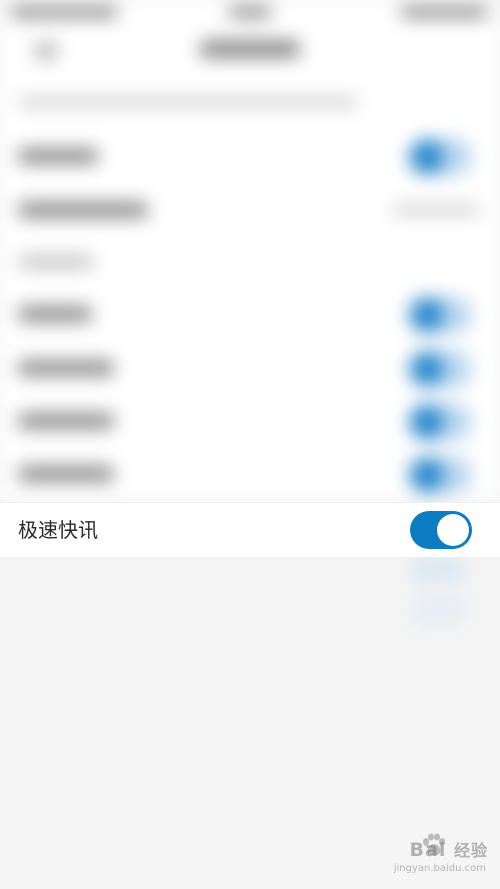 The image size is (500, 889). Describe the element at coordinates (439, 868) in the screenshot. I see `watermark-sub: jingyan.baidu.com` at that location.